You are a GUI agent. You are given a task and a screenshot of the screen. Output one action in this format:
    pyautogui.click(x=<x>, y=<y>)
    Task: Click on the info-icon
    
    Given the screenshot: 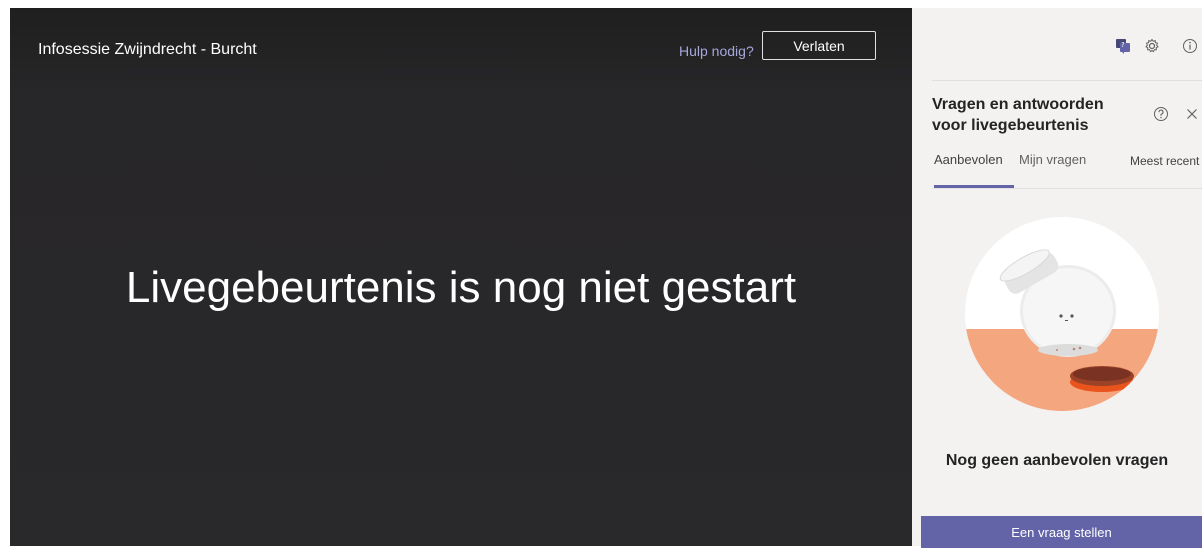 What is the action you would take?
    pyautogui.click(x=1190, y=46)
    